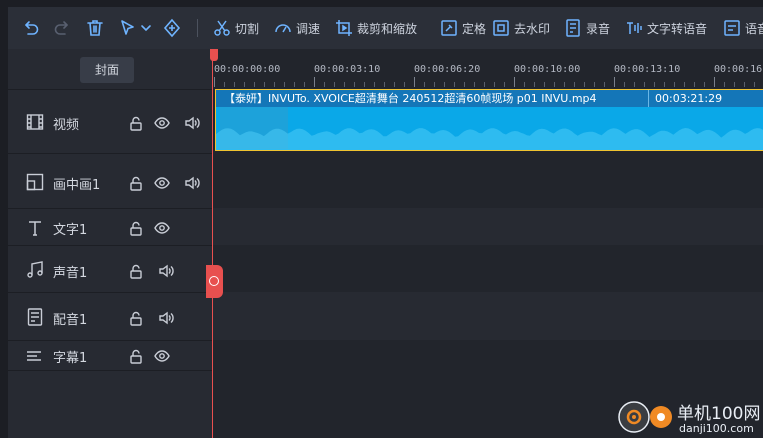 The height and width of the screenshot is (438, 763). Describe the element at coordinates (77, 185) in the screenshot. I see `track-label: 画中画1` at that location.